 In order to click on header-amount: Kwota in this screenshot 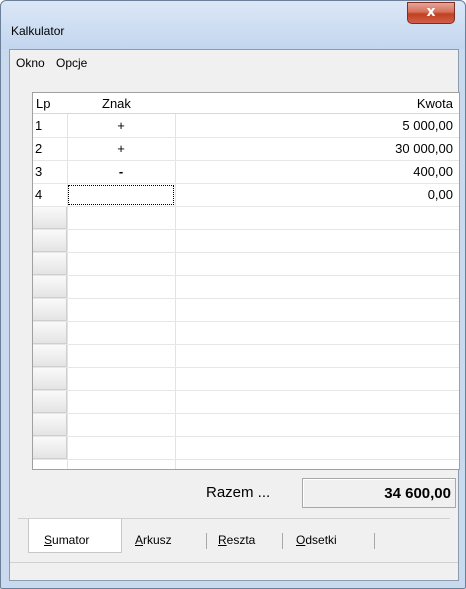, I will do `click(435, 103)`.